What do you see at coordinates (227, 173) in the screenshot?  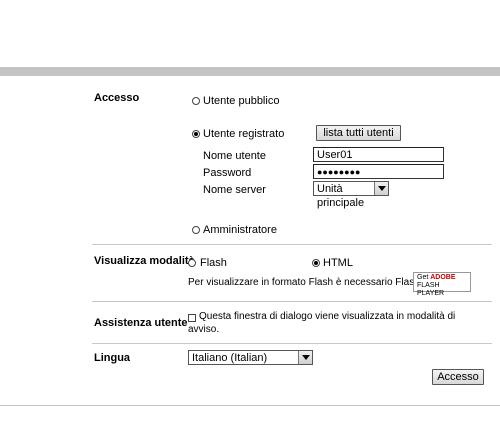 I see `password-label: Password` at bounding box center [227, 173].